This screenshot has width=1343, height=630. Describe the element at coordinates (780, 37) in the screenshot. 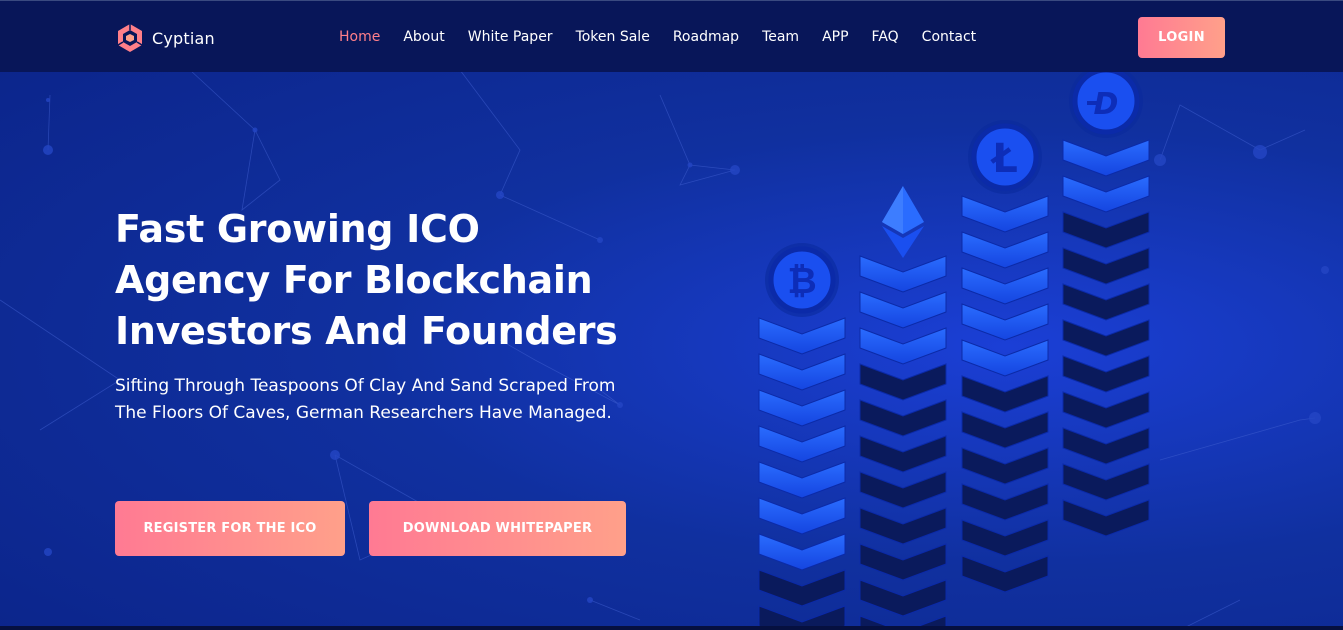

I see `nav-item-team: Team` at that location.